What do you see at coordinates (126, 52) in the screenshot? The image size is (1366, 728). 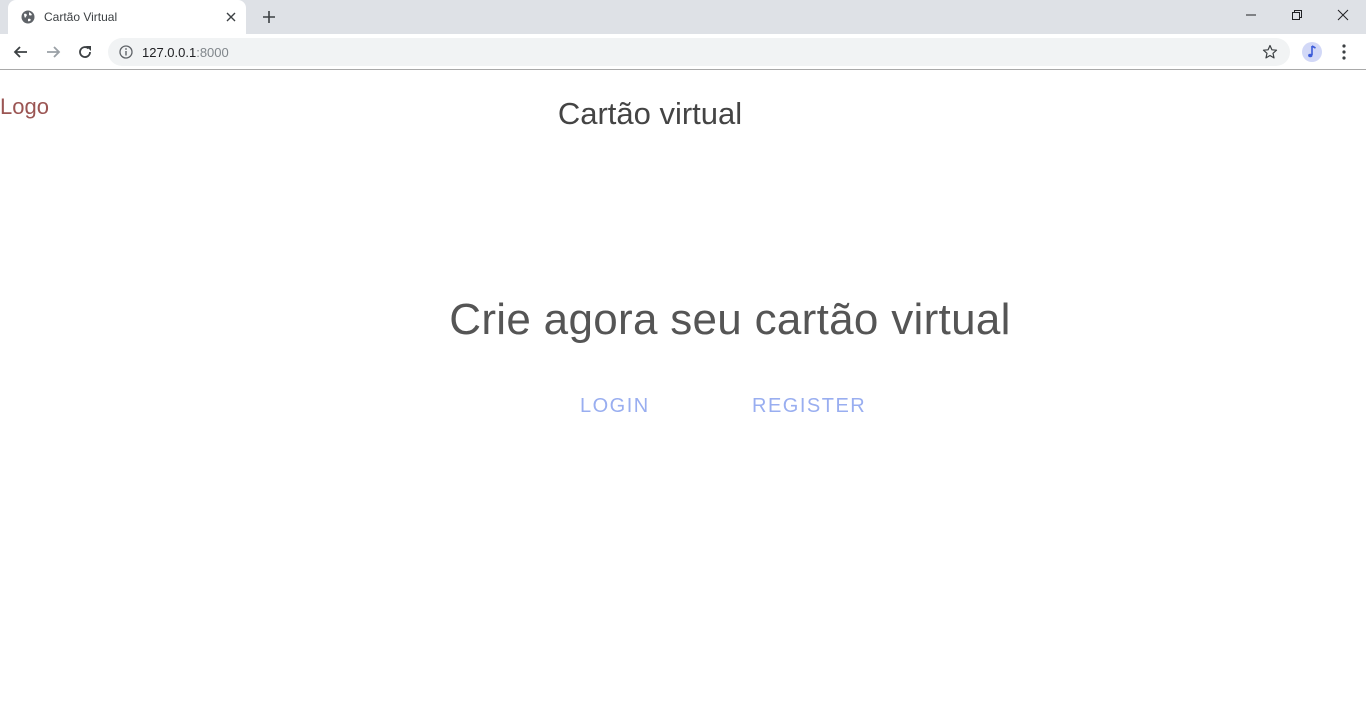 I see `info-icon` at bounding box center [126, 52].